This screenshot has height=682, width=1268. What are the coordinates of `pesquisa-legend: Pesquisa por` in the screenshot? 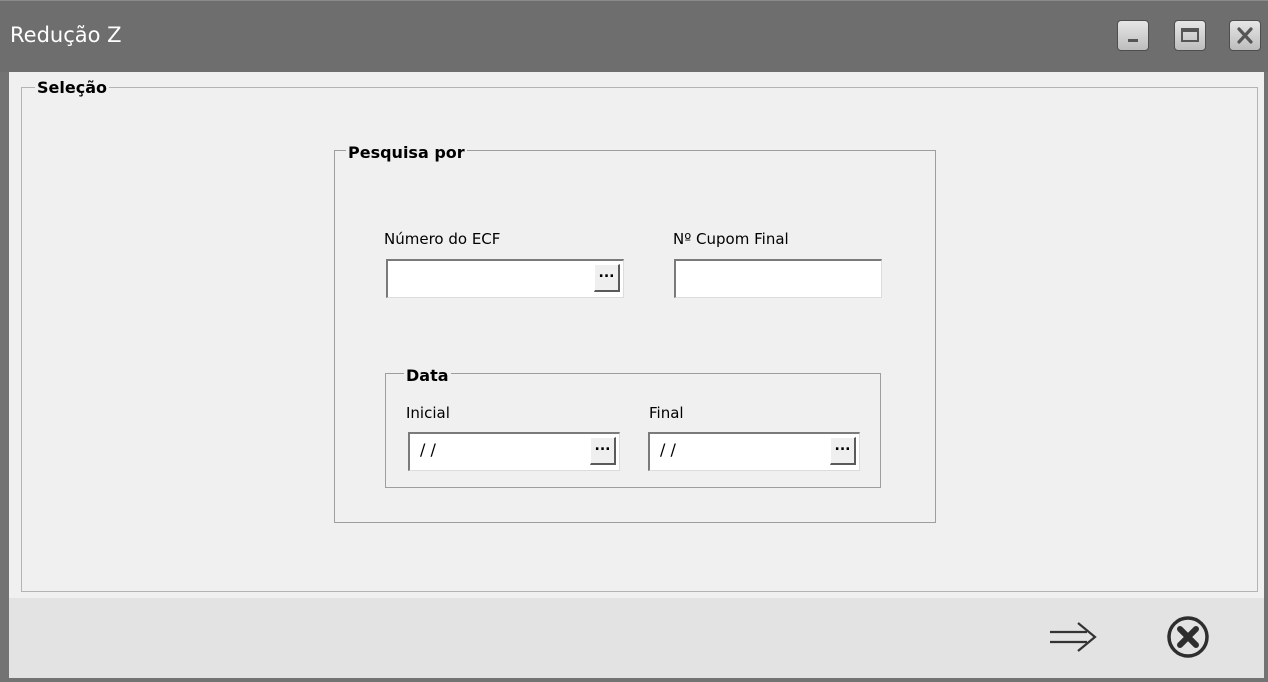 It's located at (406, 153).